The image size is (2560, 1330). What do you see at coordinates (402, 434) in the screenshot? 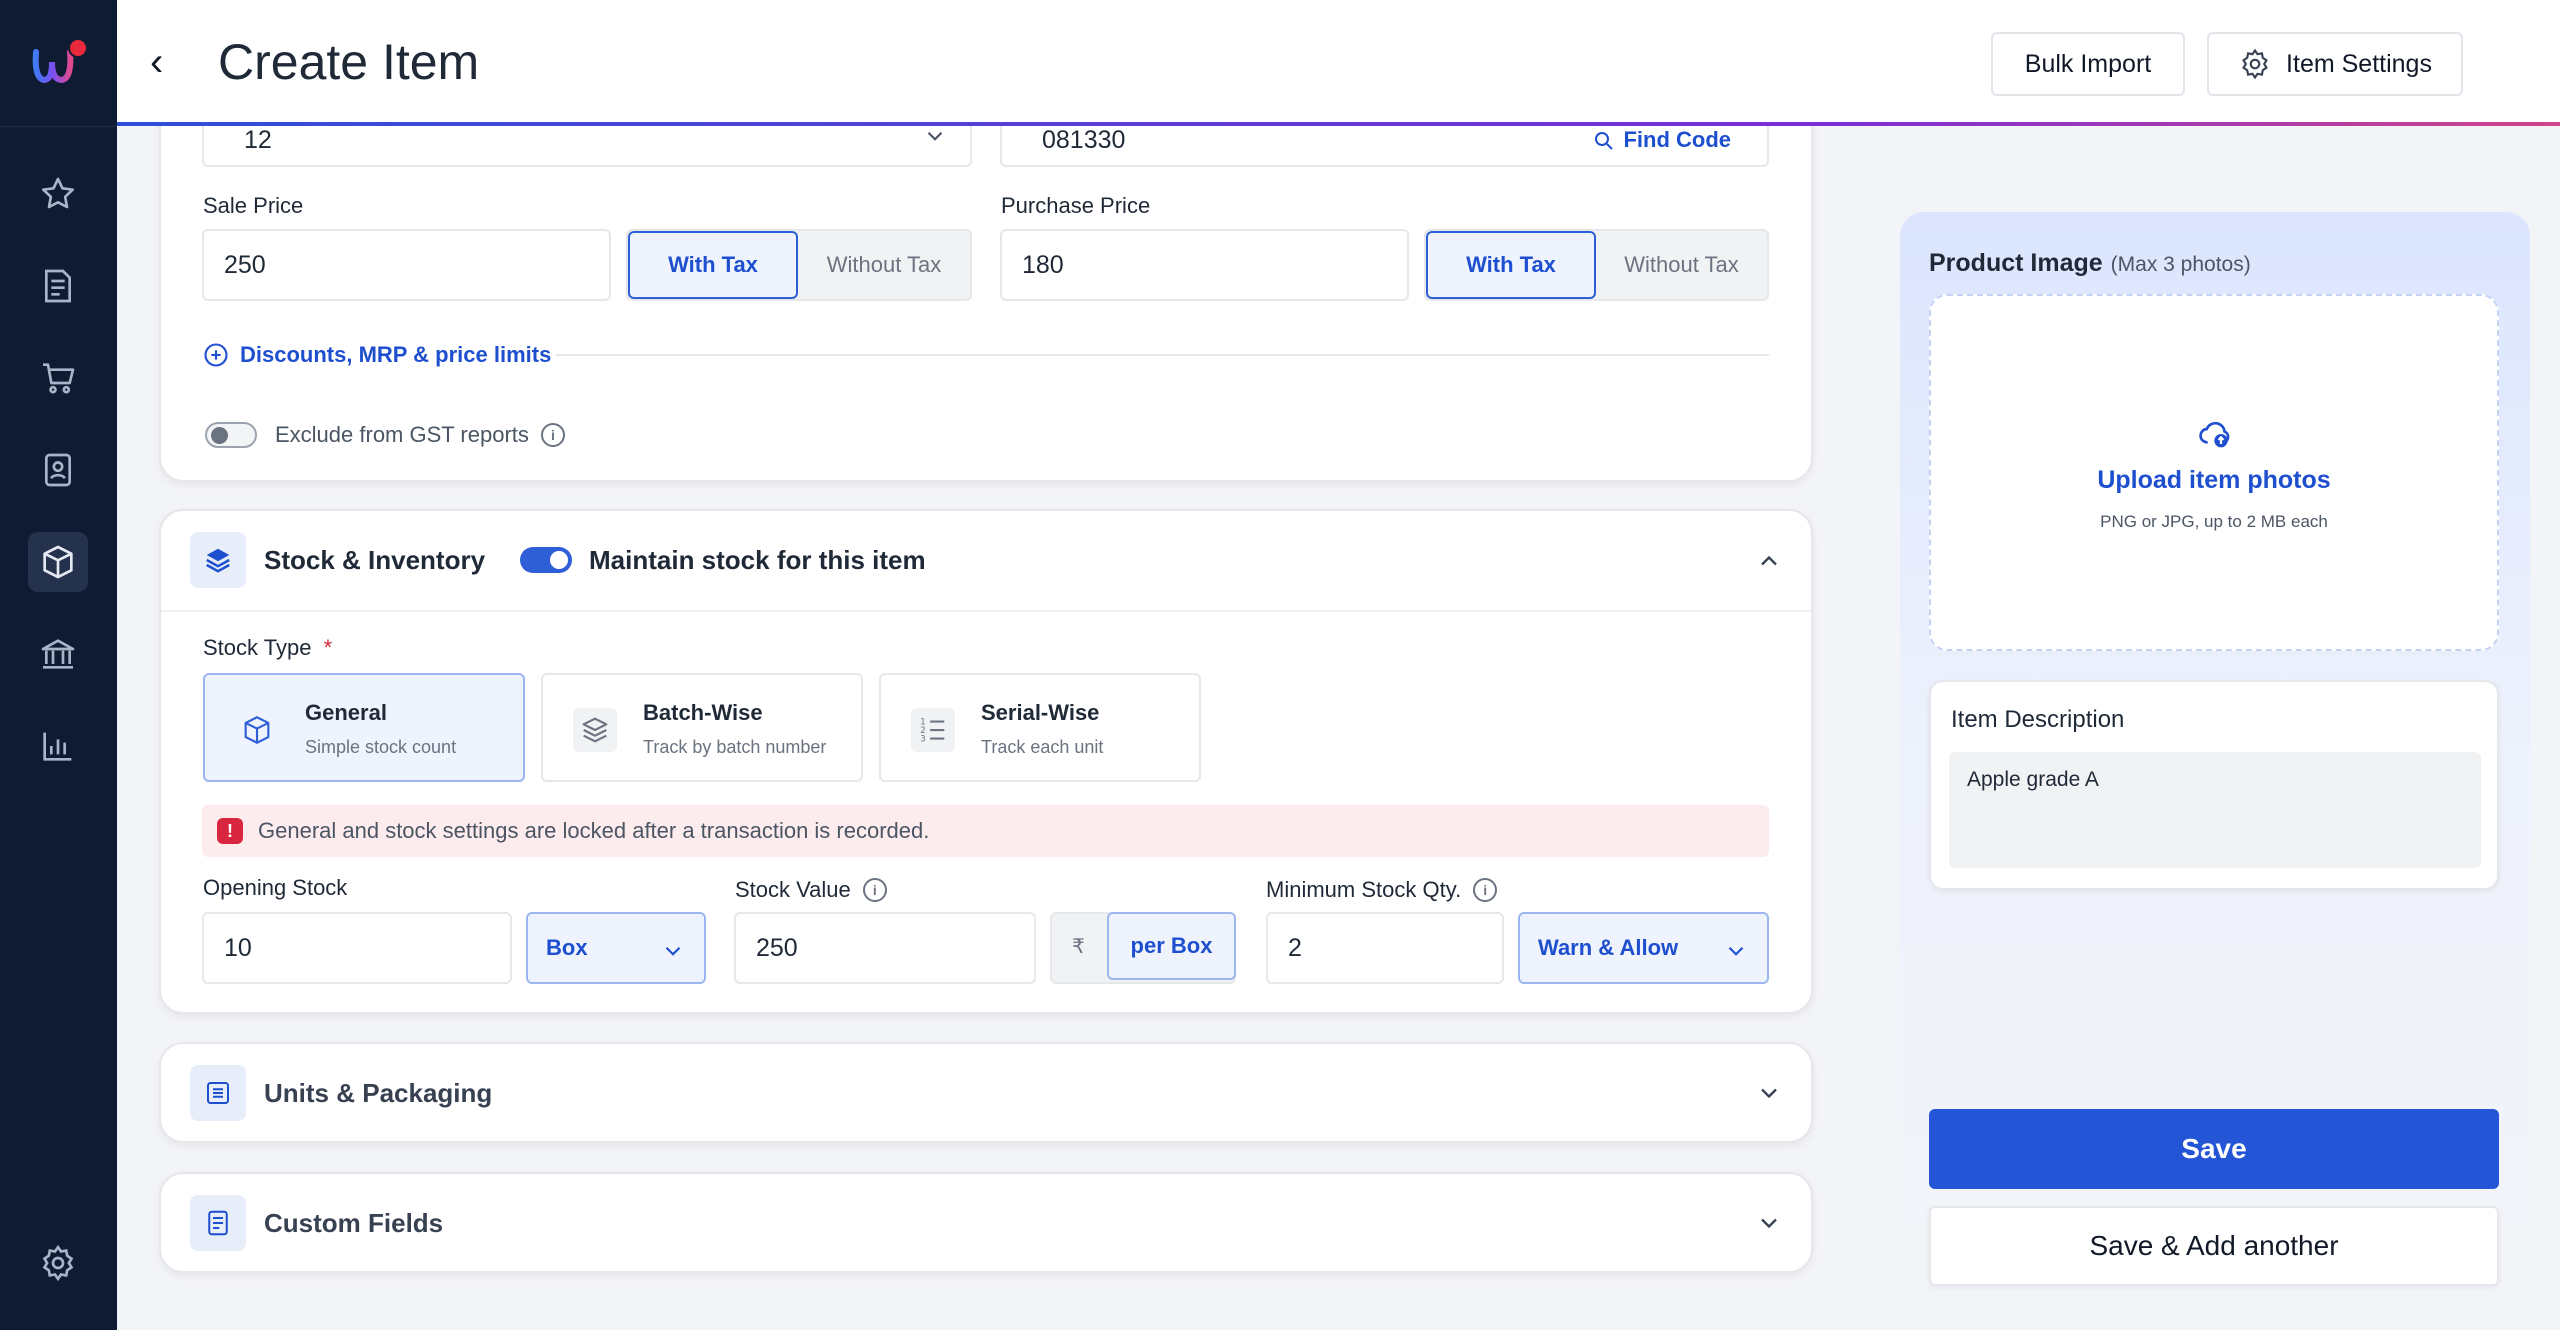
I see `exclude-gst-label: Exclude from GST reports` at bounding box center [402, 434].